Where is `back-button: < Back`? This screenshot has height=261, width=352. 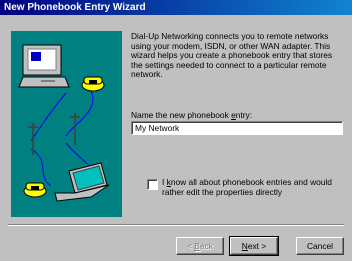
back-button: < Back is located at coordinates (200, 246).